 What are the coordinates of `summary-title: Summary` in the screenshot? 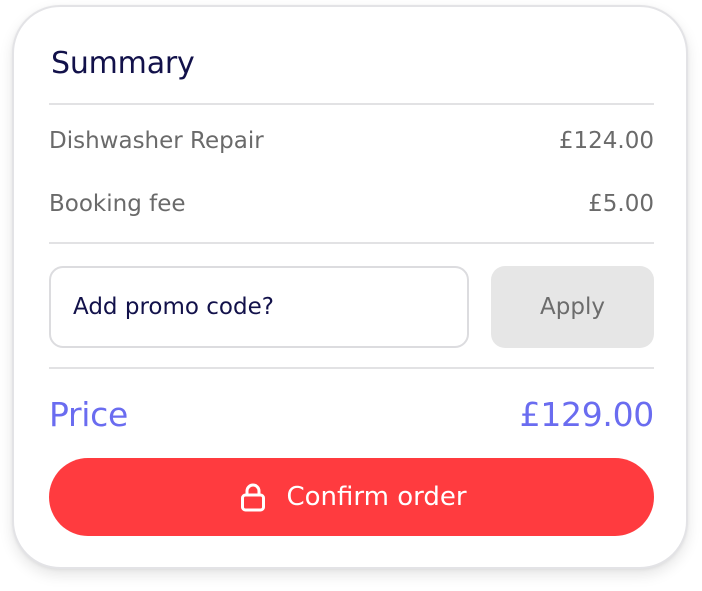 It's located at (123, 63).